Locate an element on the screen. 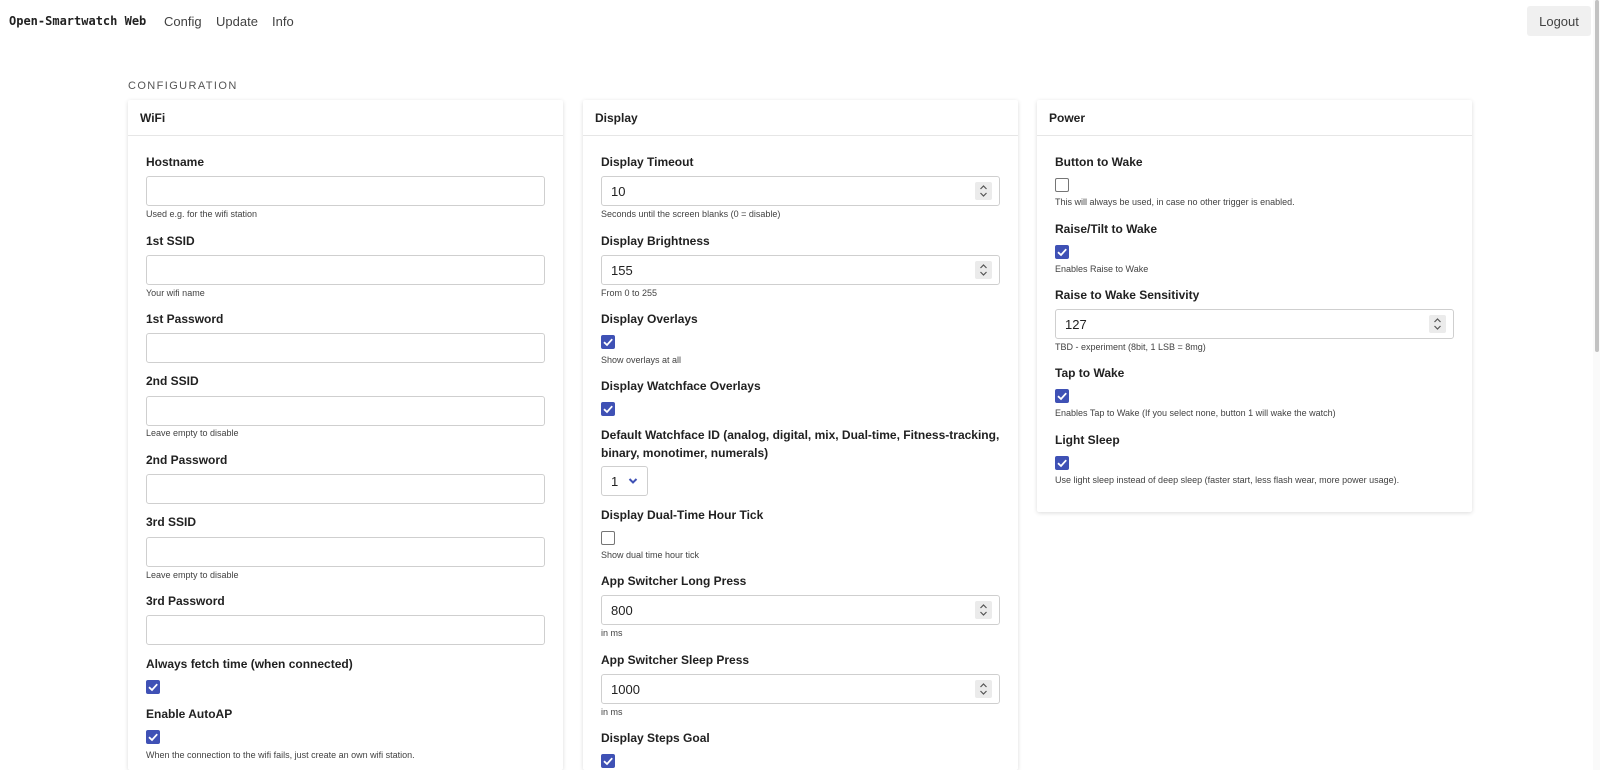 The image size is (1600, 770). sleep-press-hint: in ms is located at coordinates (612, 712).